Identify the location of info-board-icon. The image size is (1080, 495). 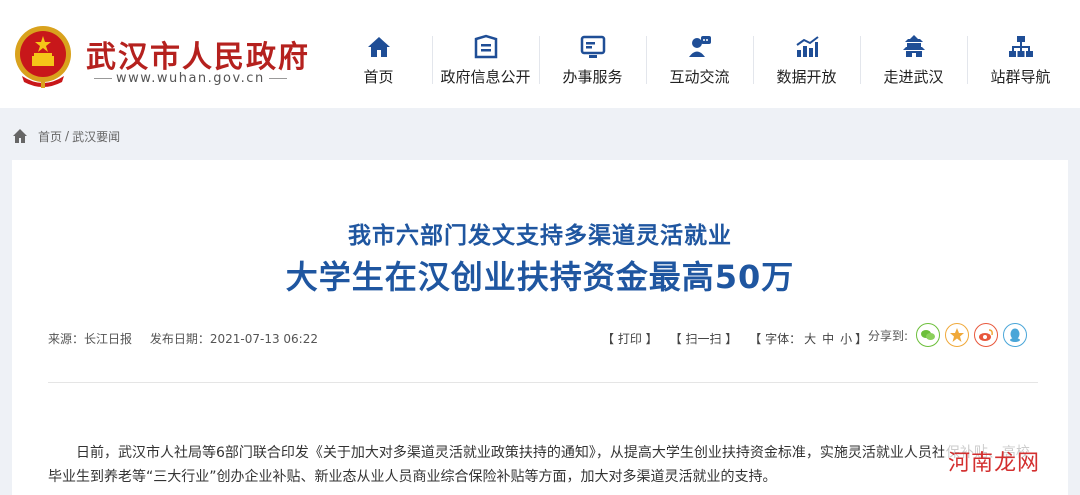
(485, 46).